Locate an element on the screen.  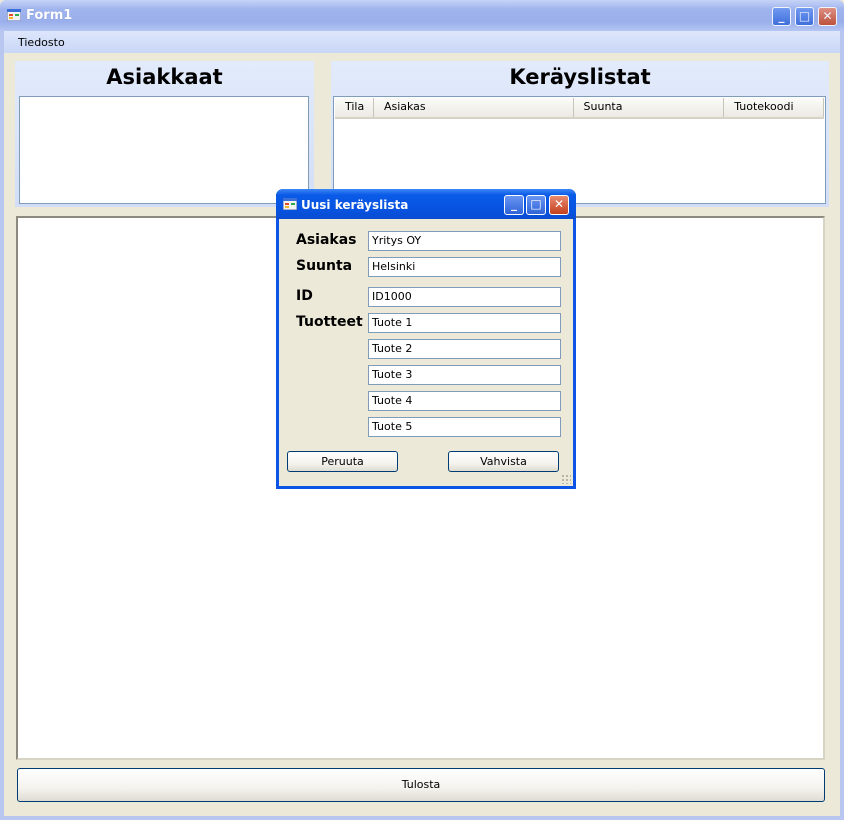
label-tuotteet: Tuotteet is located at coordinates (329, 322).